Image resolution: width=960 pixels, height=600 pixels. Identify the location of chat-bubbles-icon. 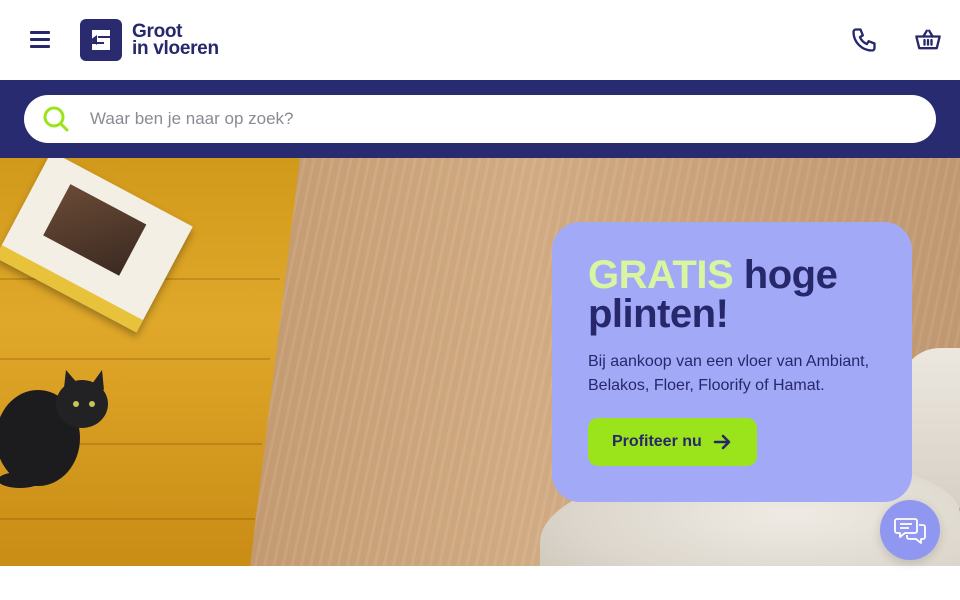
(910, 531).